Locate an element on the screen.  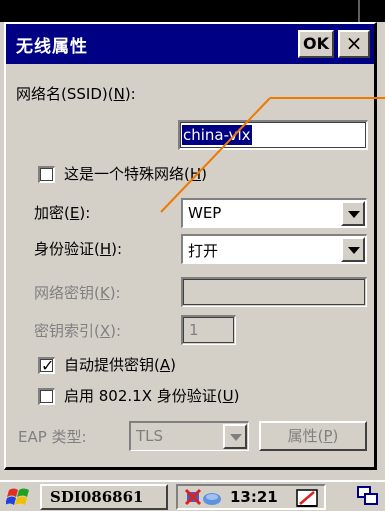
authentication-dropdown-button is located at coordinates (353, 249).